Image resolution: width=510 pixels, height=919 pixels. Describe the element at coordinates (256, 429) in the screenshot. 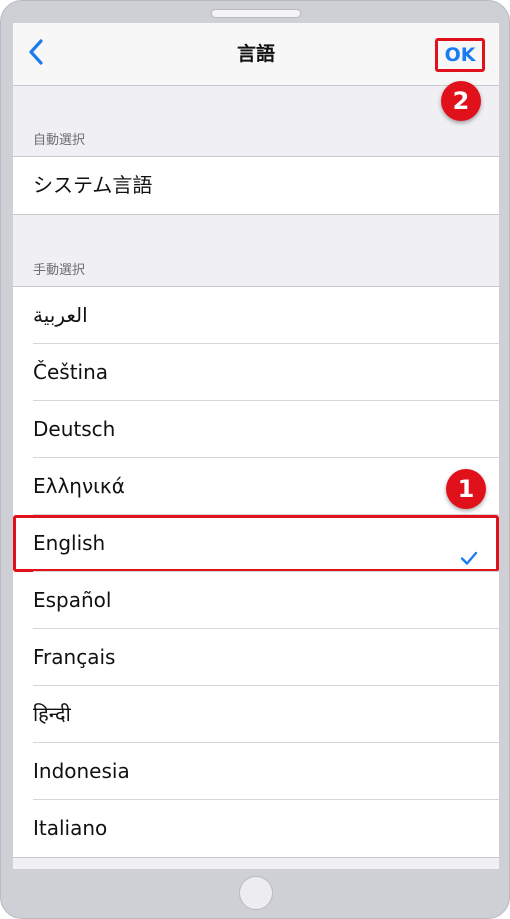

I see `language-item: Deutsch` at that location.